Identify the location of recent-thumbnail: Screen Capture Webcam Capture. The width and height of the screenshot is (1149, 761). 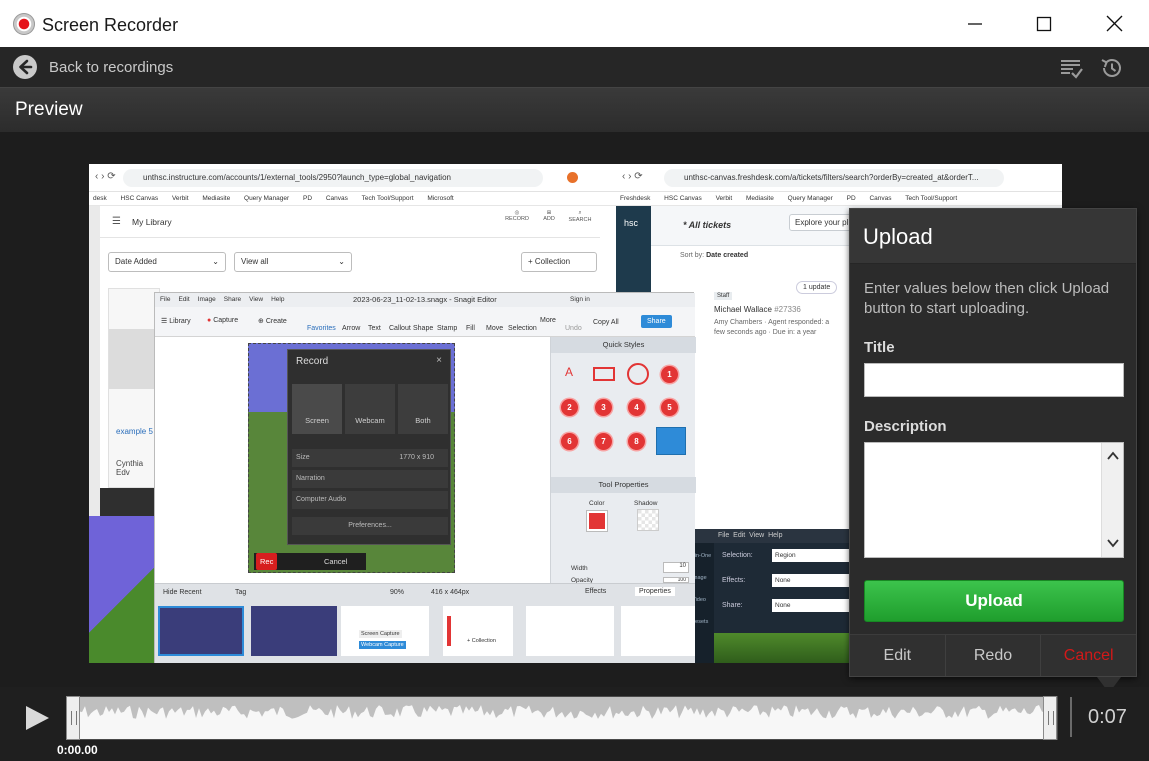
(385, 631).